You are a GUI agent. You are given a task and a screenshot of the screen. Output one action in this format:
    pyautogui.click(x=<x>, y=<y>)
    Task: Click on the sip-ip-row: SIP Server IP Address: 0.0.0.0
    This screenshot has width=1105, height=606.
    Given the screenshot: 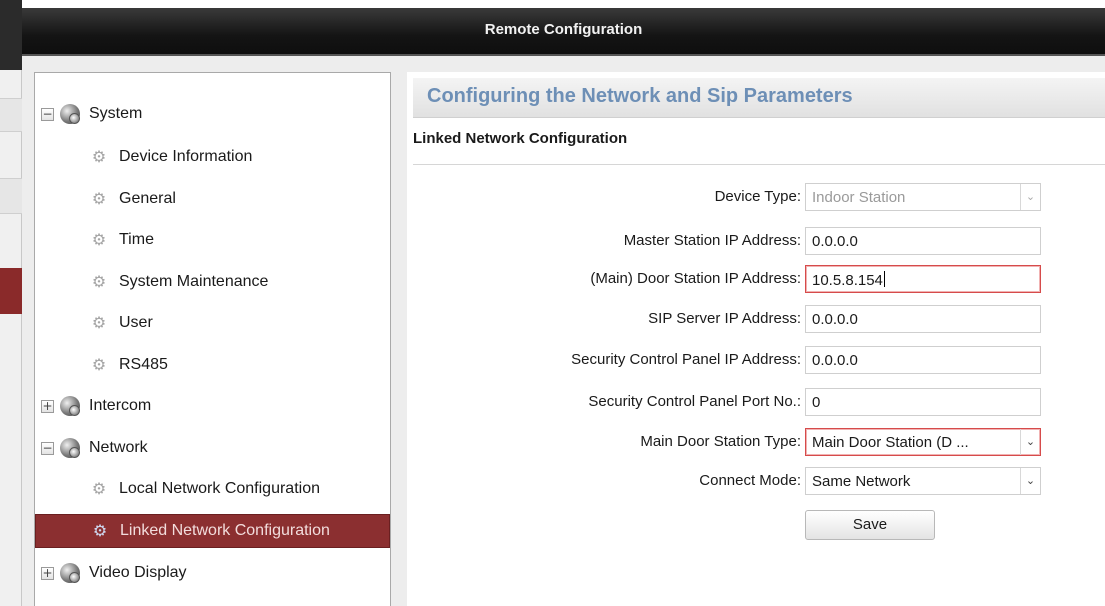 What is the action you would take?
    pyautogui.click(x=756, y=319)
    